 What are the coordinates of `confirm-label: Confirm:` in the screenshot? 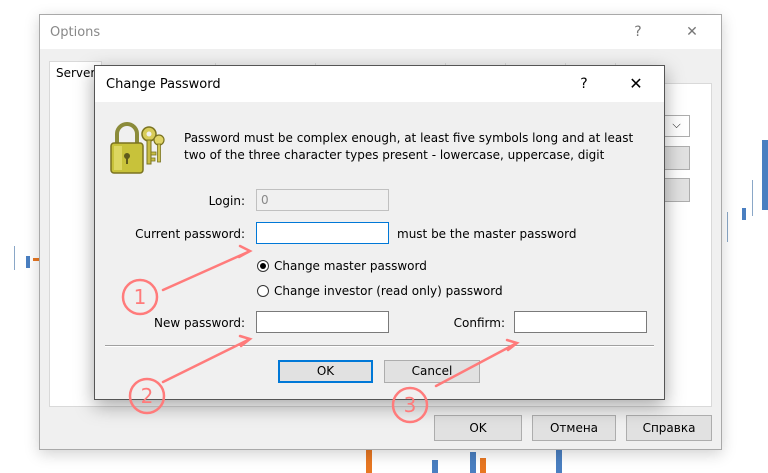 It's located at (479, 323).